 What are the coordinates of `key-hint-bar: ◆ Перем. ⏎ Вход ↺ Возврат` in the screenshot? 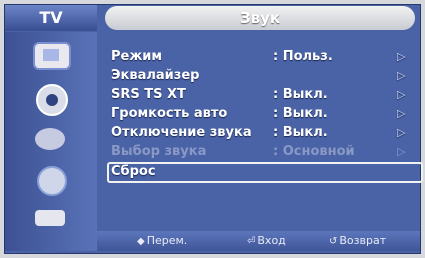 It's located at (258, 241).